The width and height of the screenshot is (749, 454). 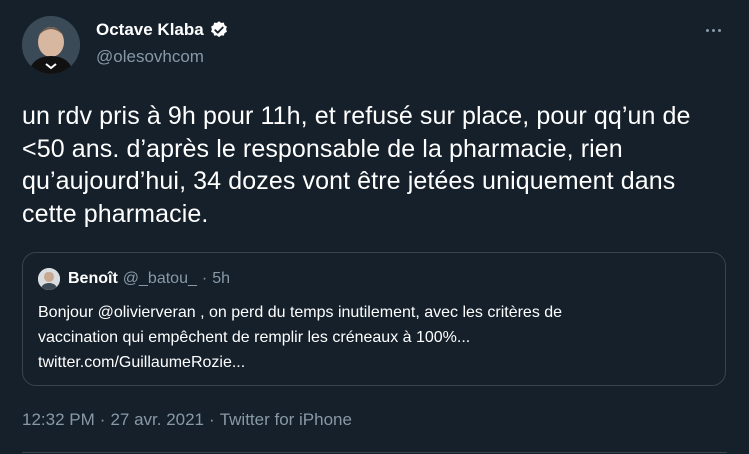 I want to click on tweet-time: 12:32 PM, so click(x=58, y=420).